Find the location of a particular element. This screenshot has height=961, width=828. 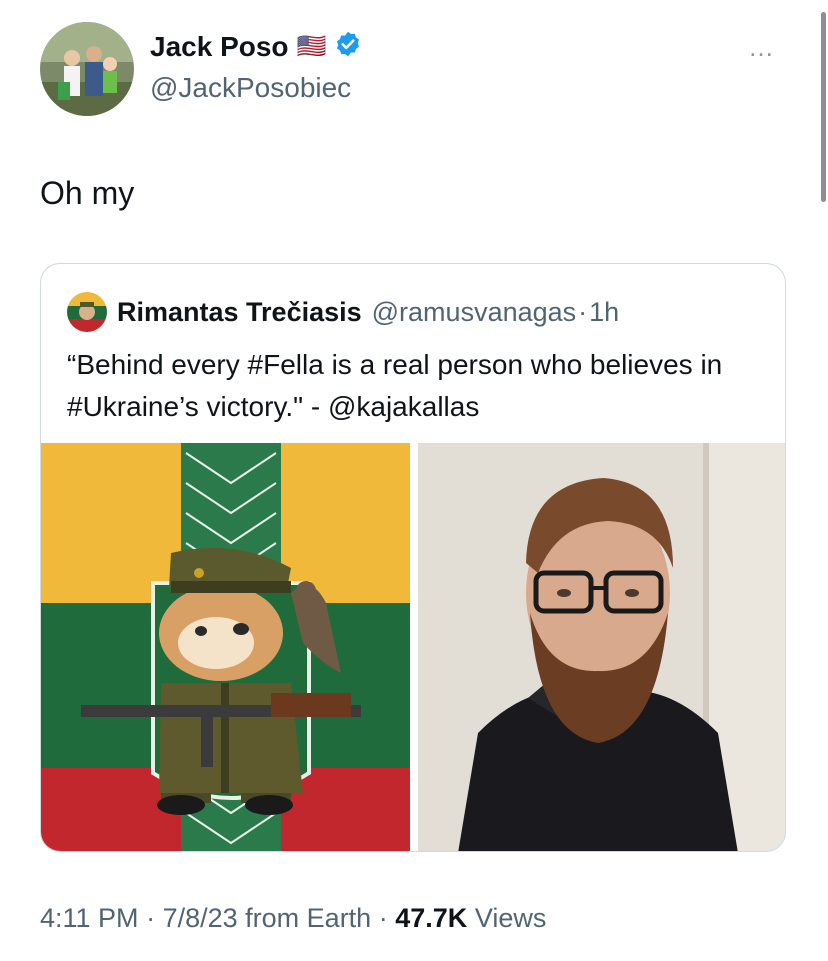

quoted-author-name: Rimantas Trečiasis is located at coordinates (239, 312).